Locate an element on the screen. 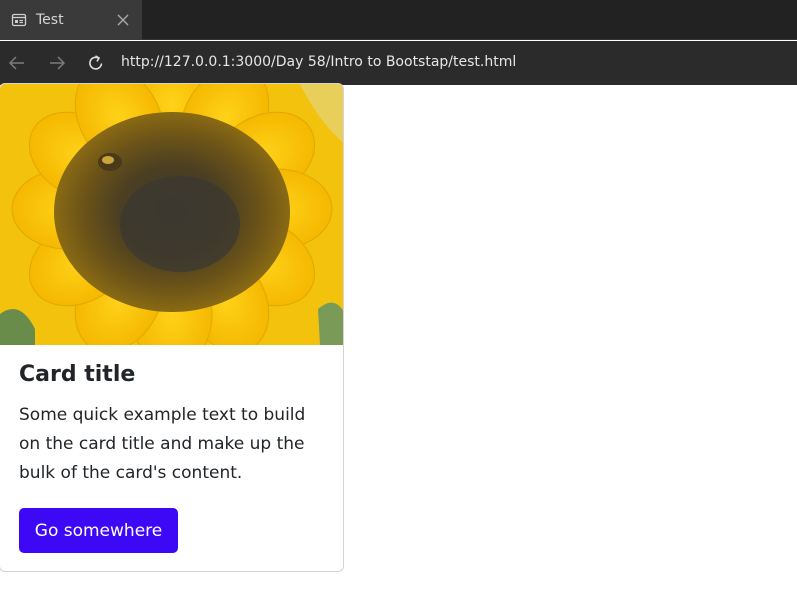 The height and width of the screenshot is (590, 797). page-icon is located at coordinates (19, 20).